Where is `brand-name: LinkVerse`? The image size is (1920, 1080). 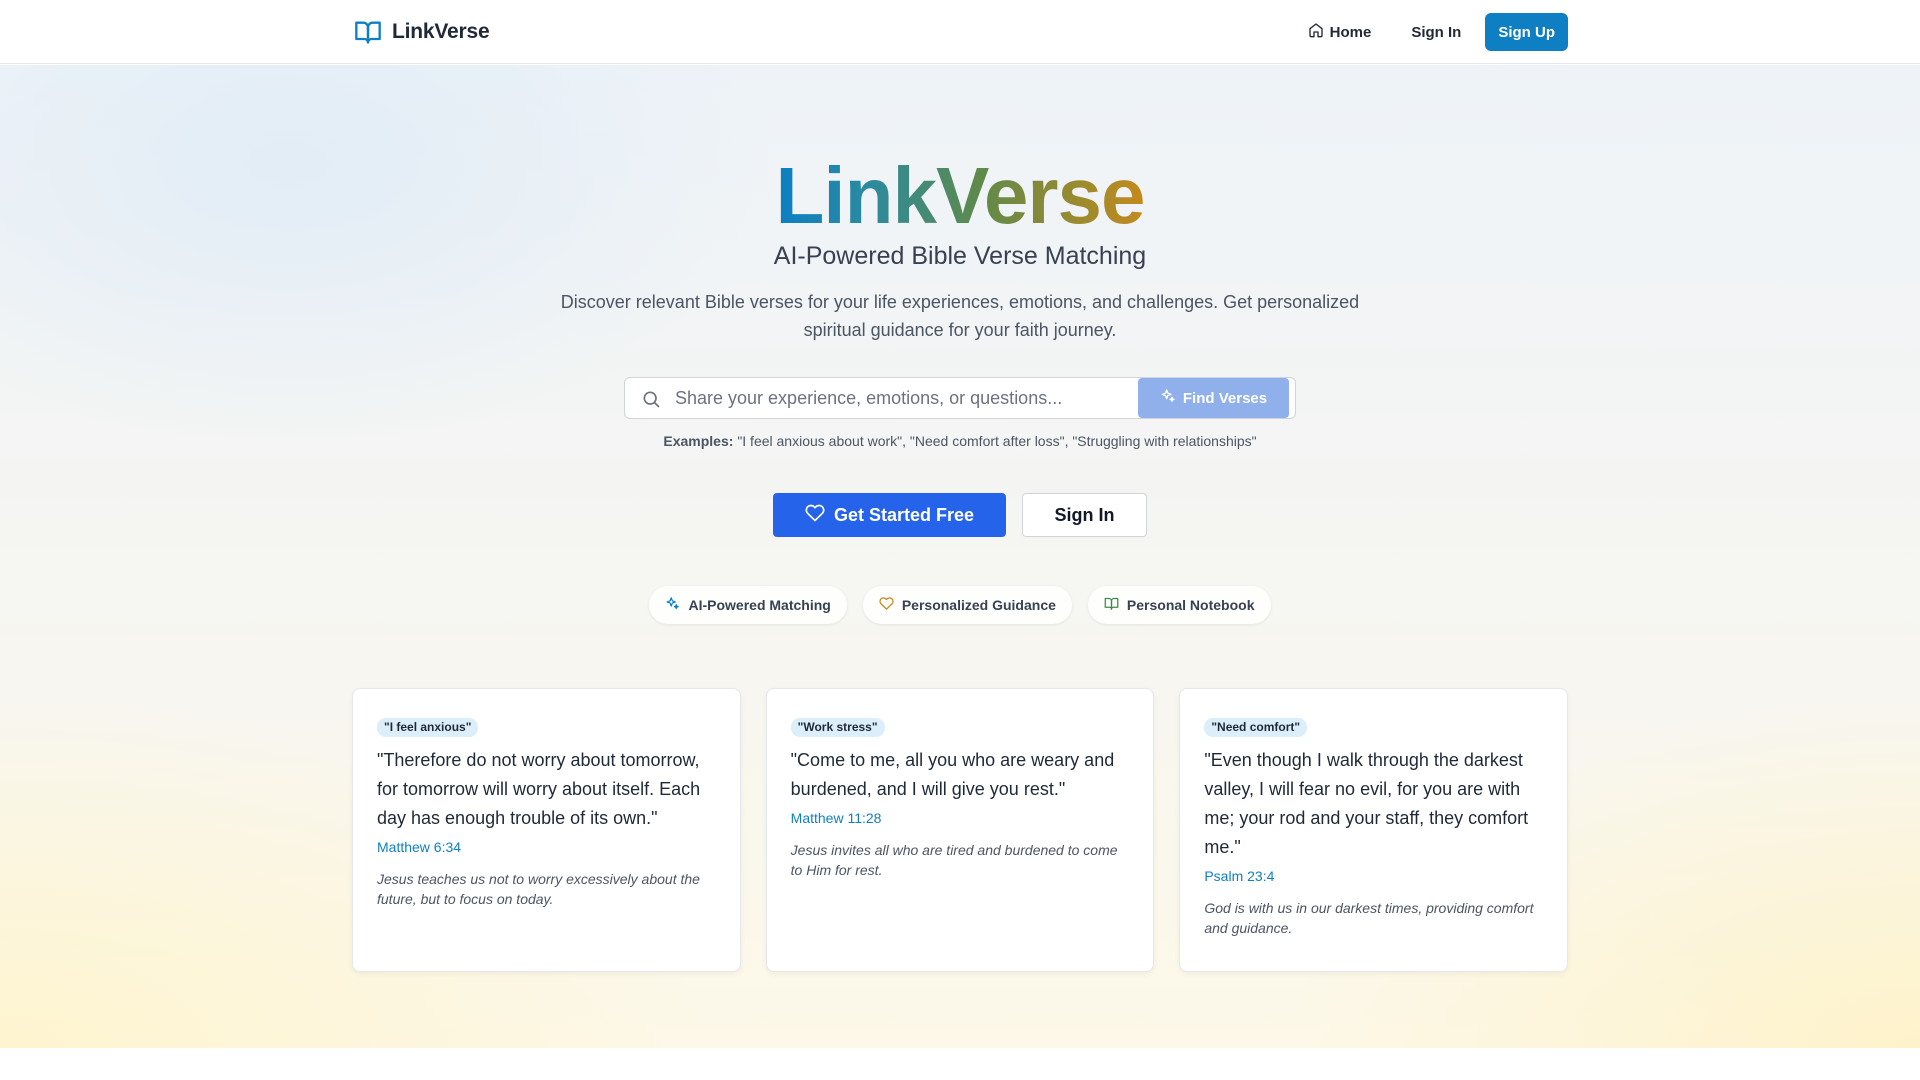
brand-name: LinkVerse is located at coordinates (441, 31).